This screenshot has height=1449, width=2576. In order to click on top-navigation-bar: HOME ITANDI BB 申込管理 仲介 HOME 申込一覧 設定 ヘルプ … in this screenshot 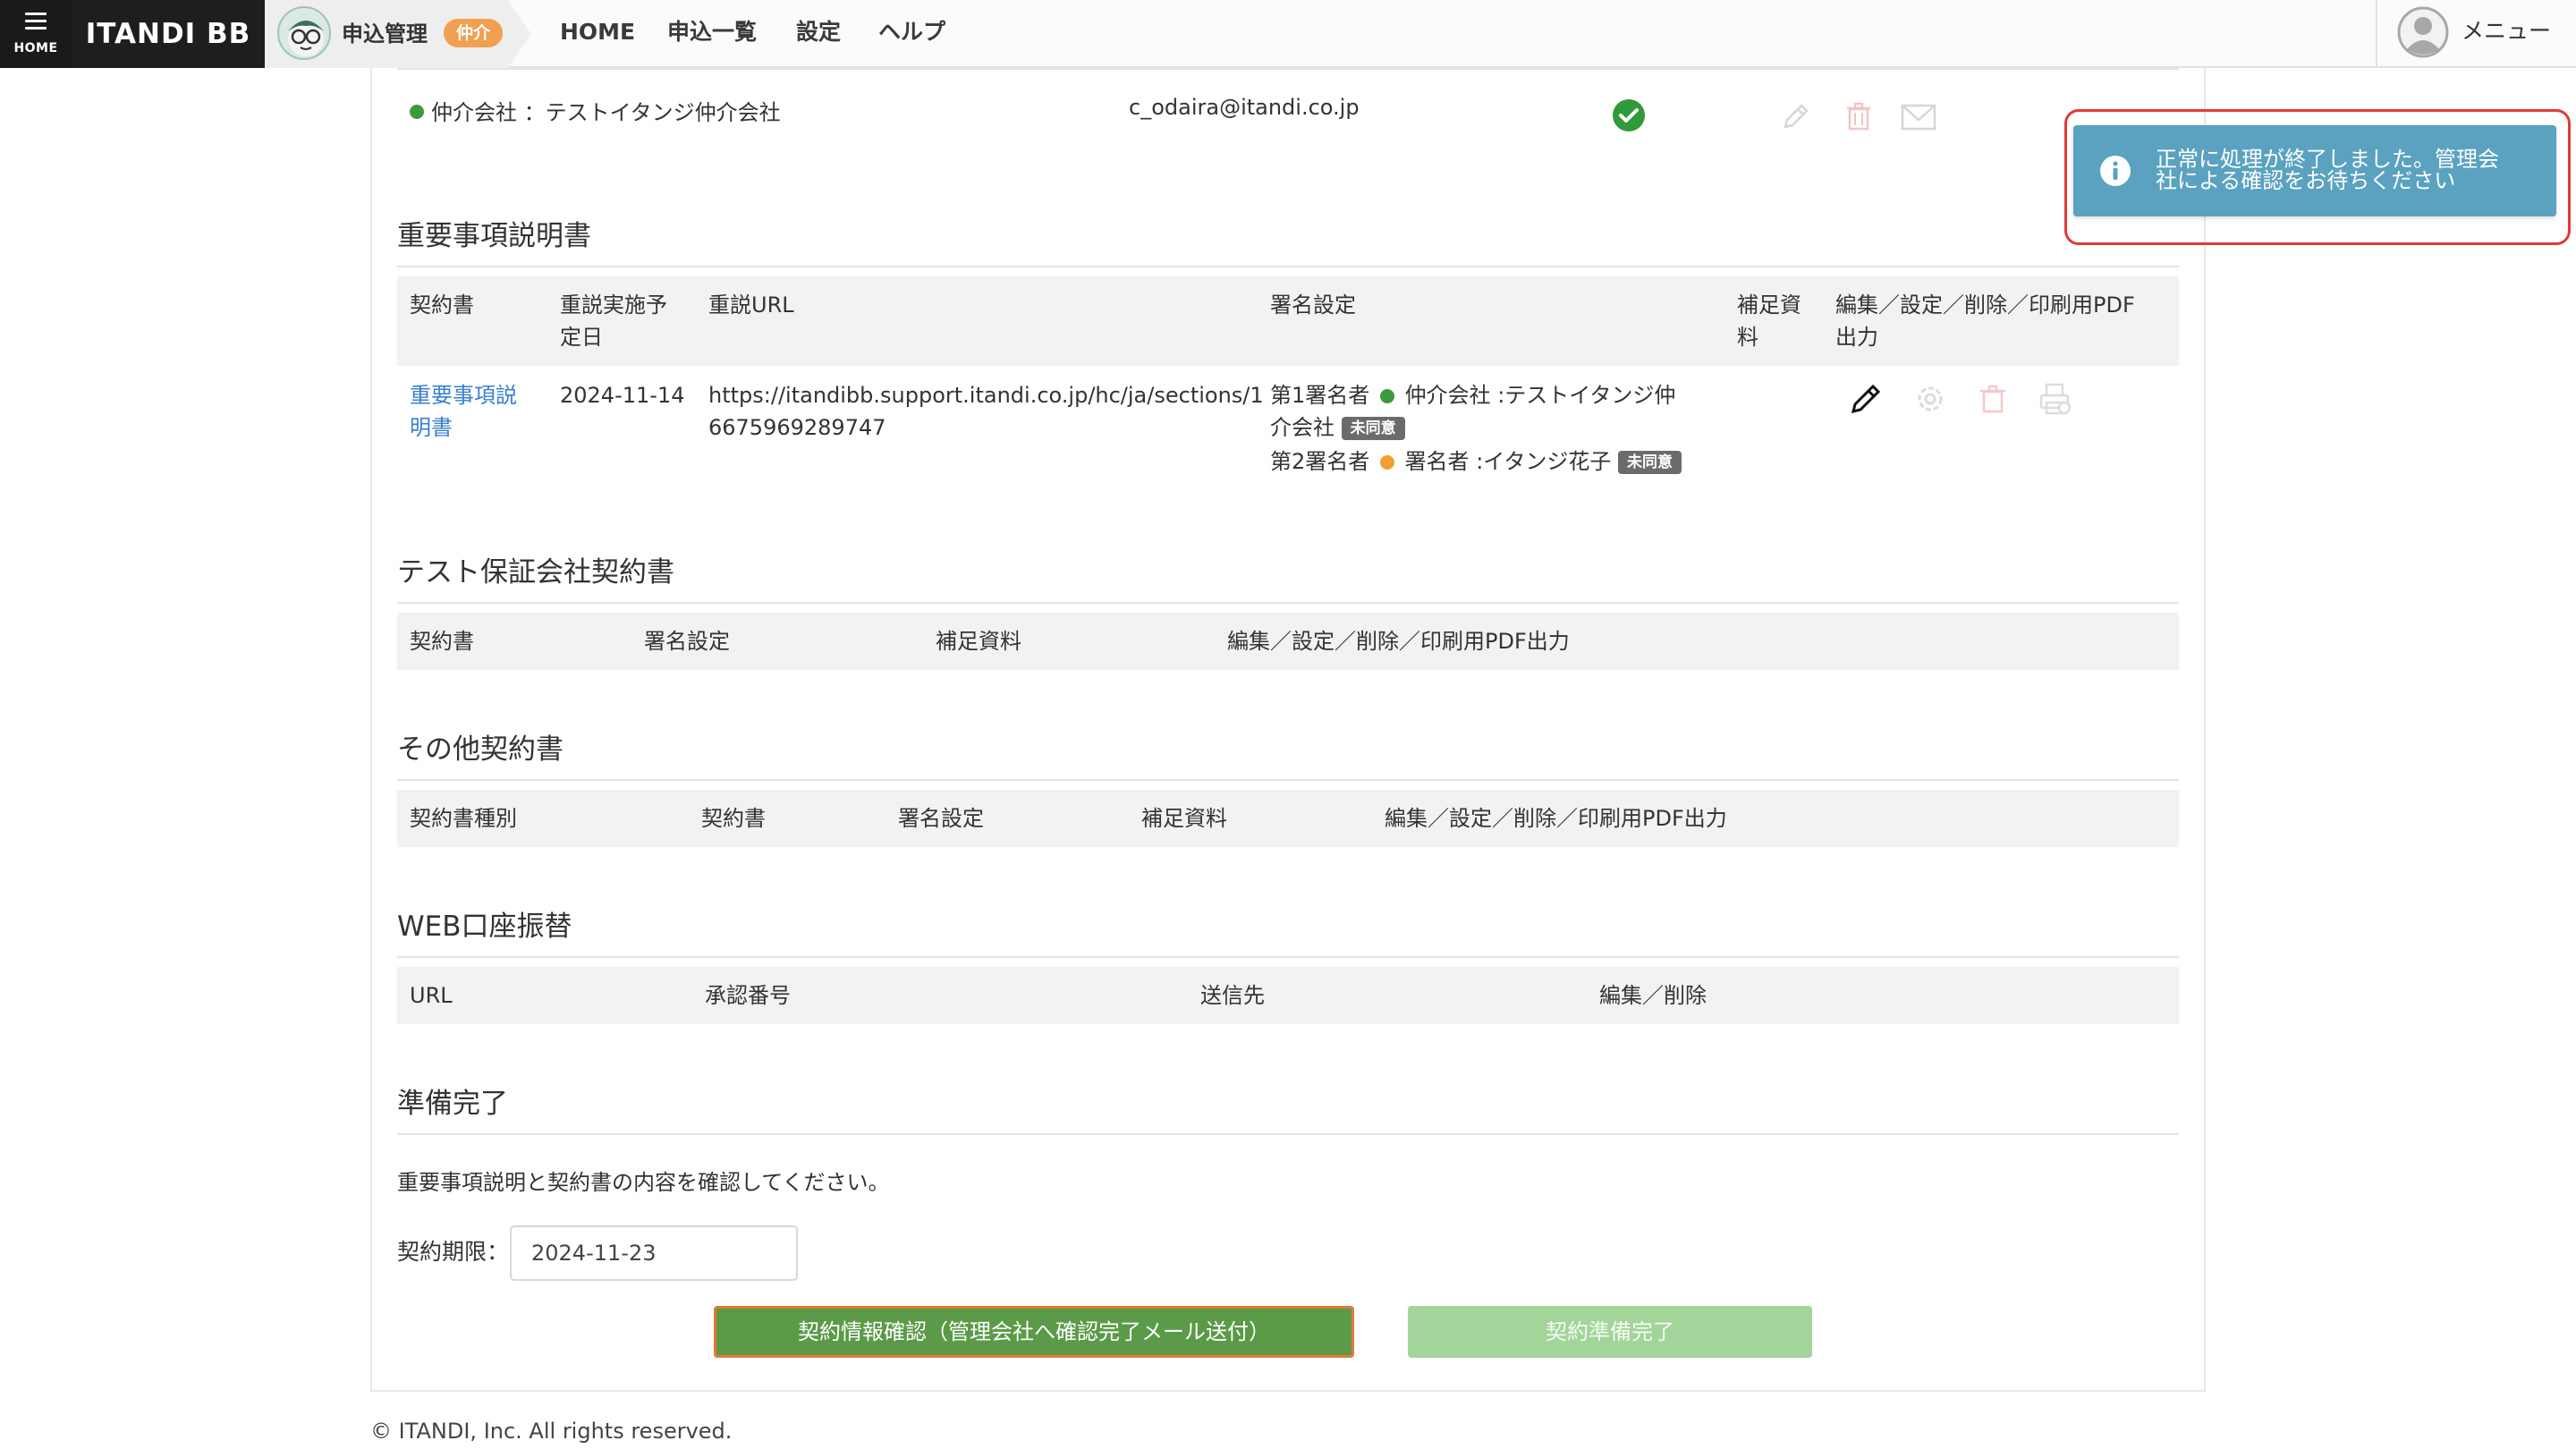, I will do `click(1288, 34)`.